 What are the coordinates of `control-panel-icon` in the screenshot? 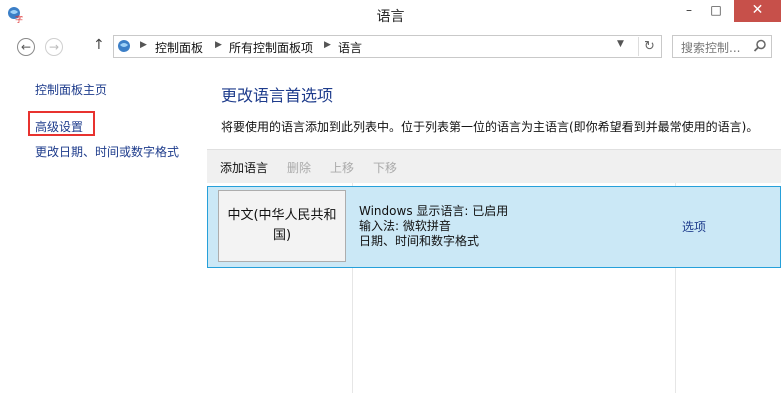 It's located at (124, 46).